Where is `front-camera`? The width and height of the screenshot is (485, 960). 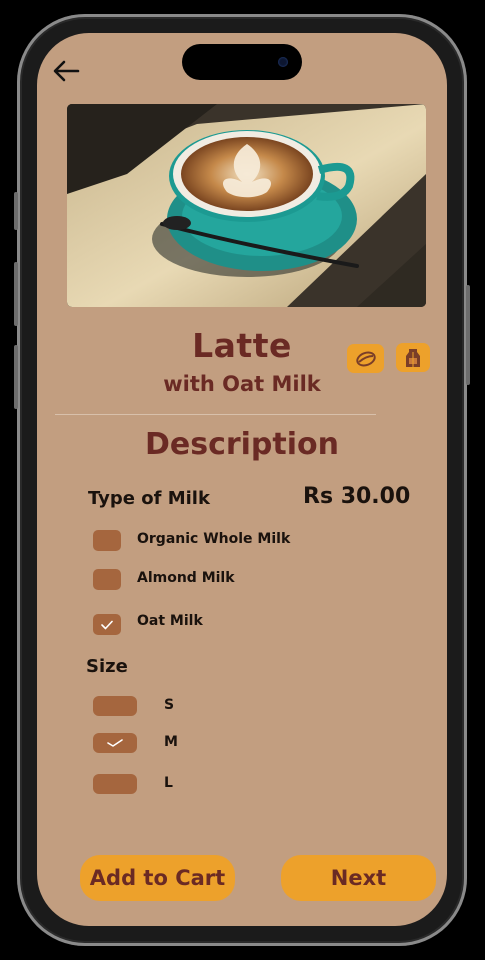 front-camera is located at coordinates (283, 62).